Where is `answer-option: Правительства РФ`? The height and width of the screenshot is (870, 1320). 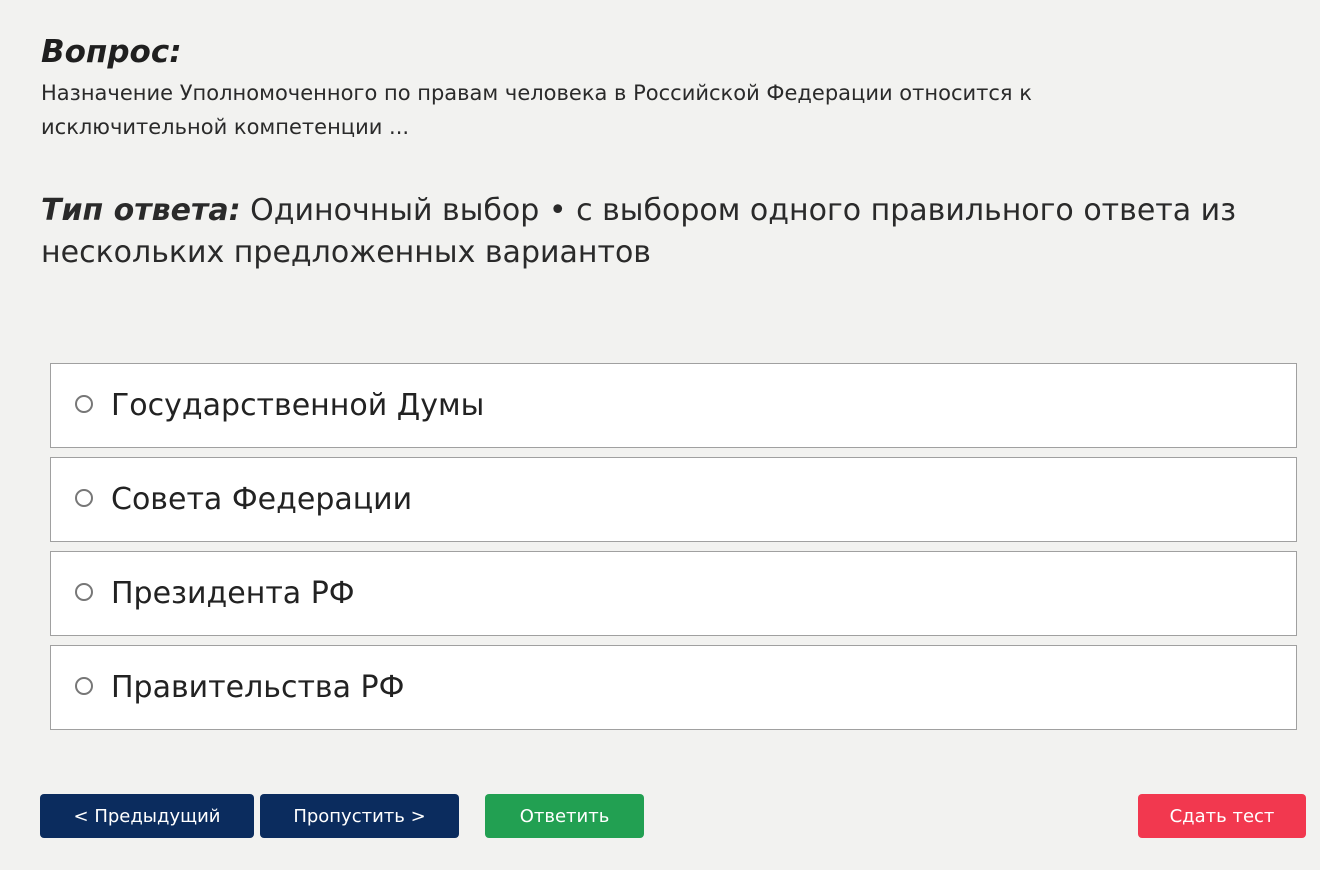 answer-option: Правительства РФ is located at coordinates (673, 687).